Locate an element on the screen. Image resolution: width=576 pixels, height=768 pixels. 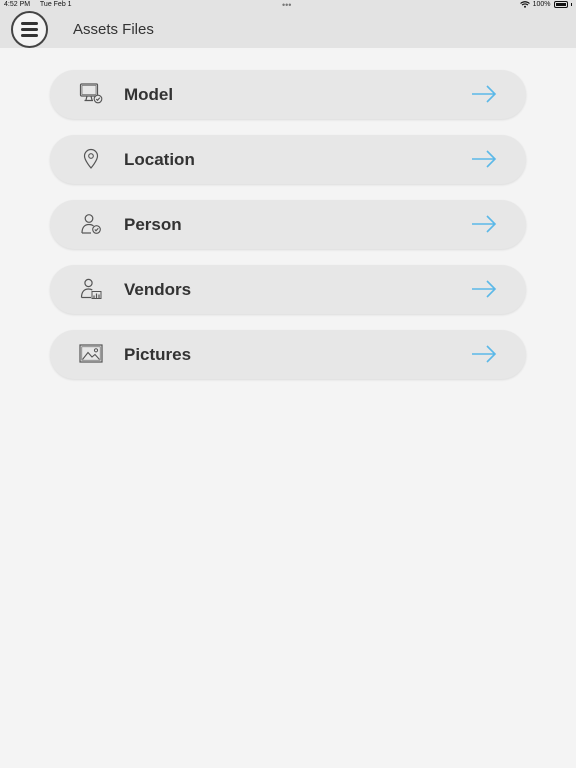
multitask-dots-icon: ••• is located at coordinates (286, 5).